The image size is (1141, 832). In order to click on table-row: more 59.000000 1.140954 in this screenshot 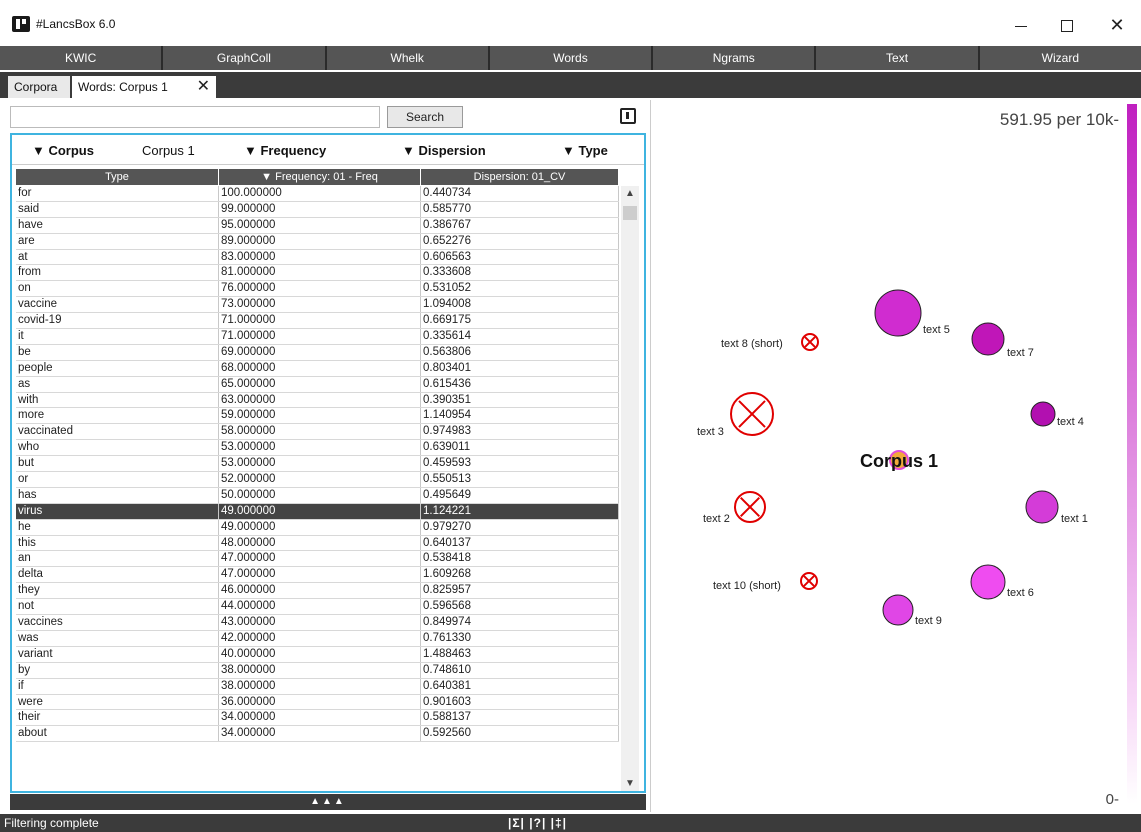, I will do `click(317, 416)`.